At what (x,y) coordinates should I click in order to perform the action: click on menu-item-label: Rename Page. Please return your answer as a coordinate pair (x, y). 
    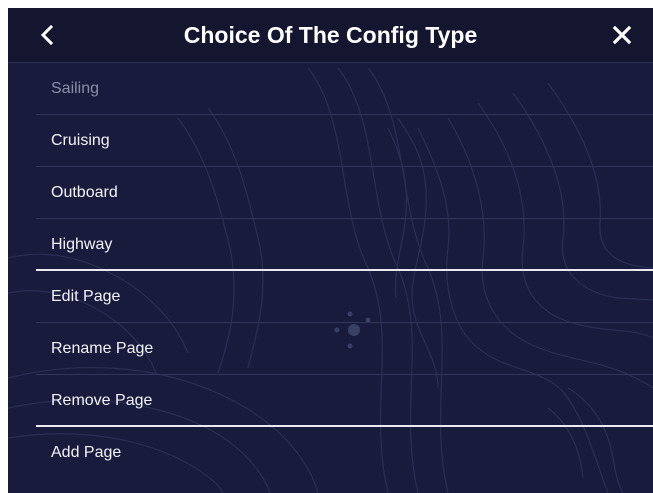
    Looking at the image, I should click on (102, 348).